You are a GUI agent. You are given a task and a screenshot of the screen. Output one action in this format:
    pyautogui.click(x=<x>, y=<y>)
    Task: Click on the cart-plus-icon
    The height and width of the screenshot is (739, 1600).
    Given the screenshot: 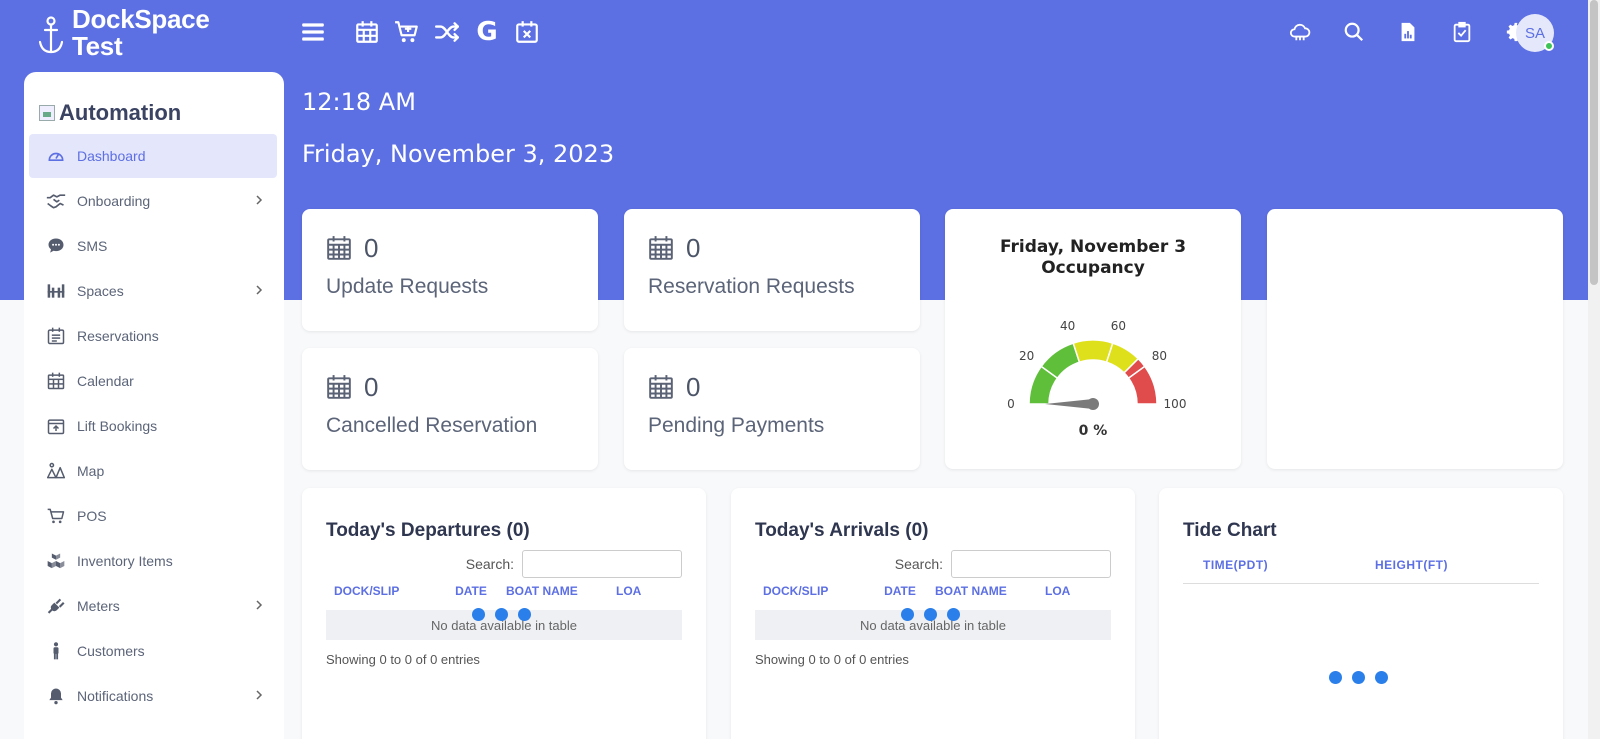 What is the action you would take?
    pyautogui.click(x=406, y=32)
    